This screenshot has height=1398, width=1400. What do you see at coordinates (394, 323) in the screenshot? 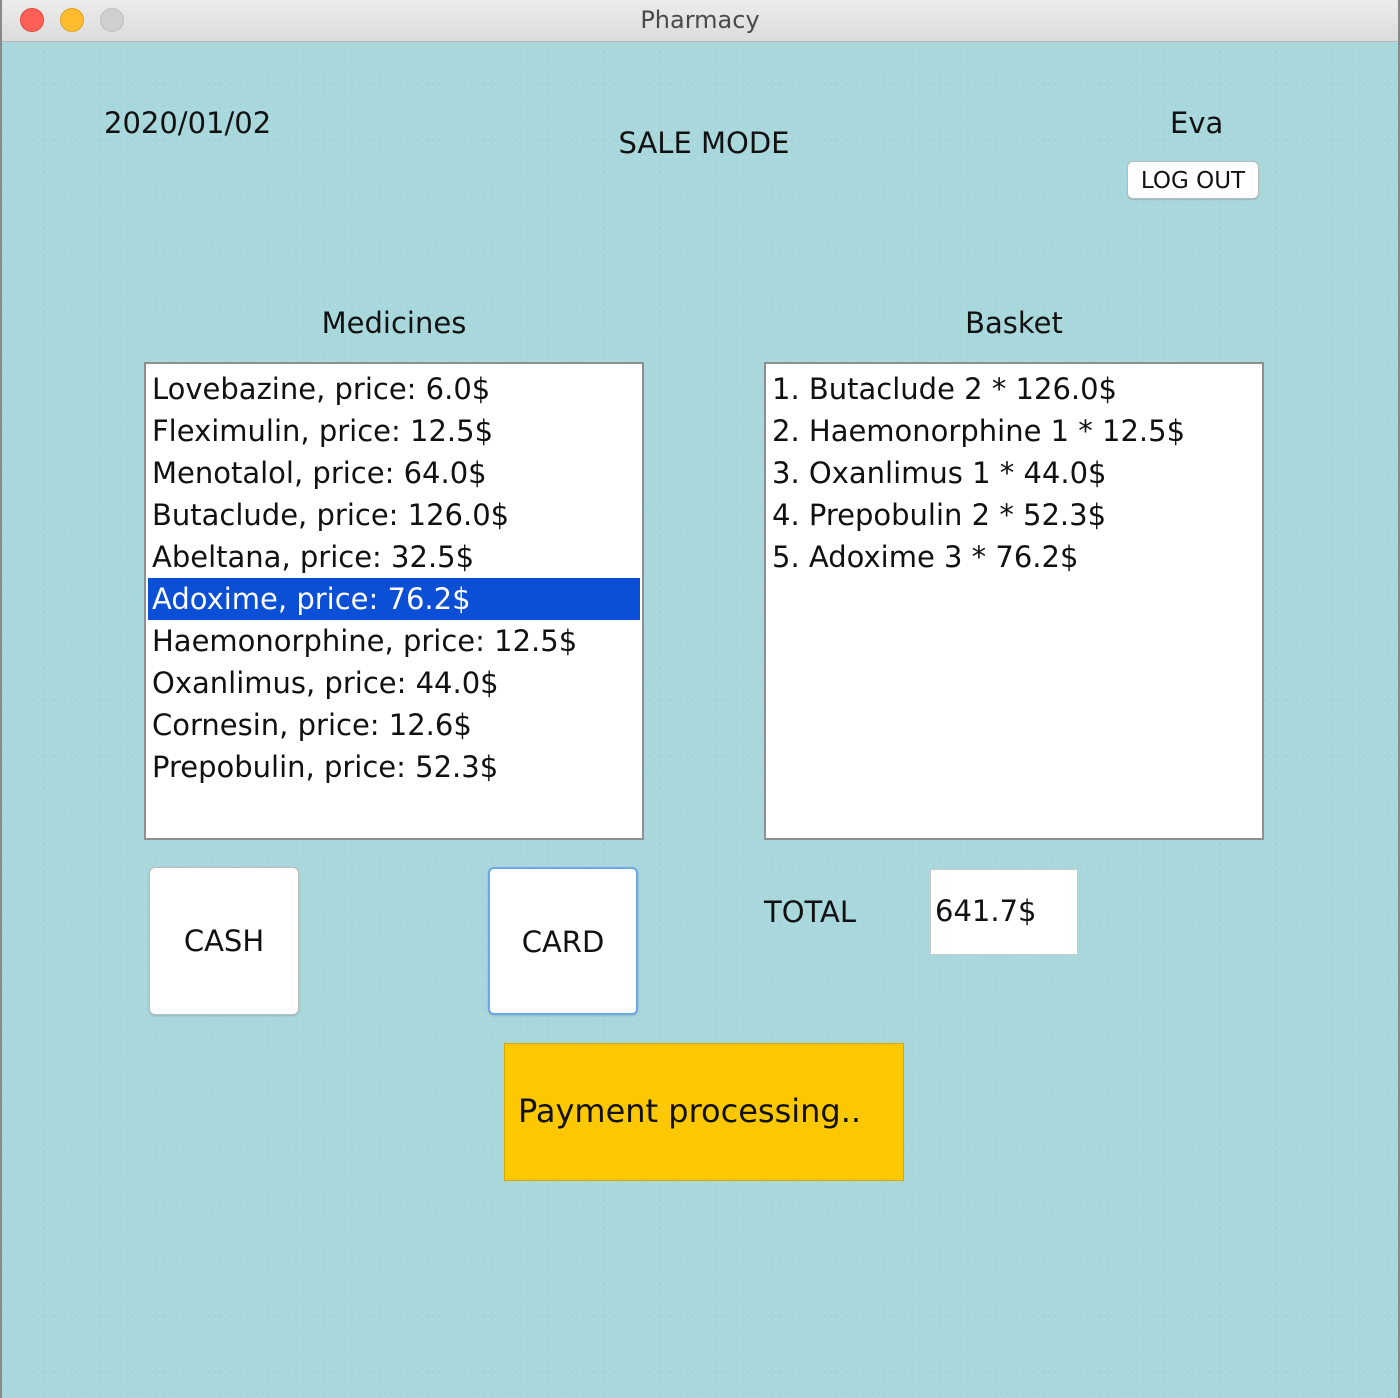
I see `medicines-title: Medicines` at bounding box center [394, 323].